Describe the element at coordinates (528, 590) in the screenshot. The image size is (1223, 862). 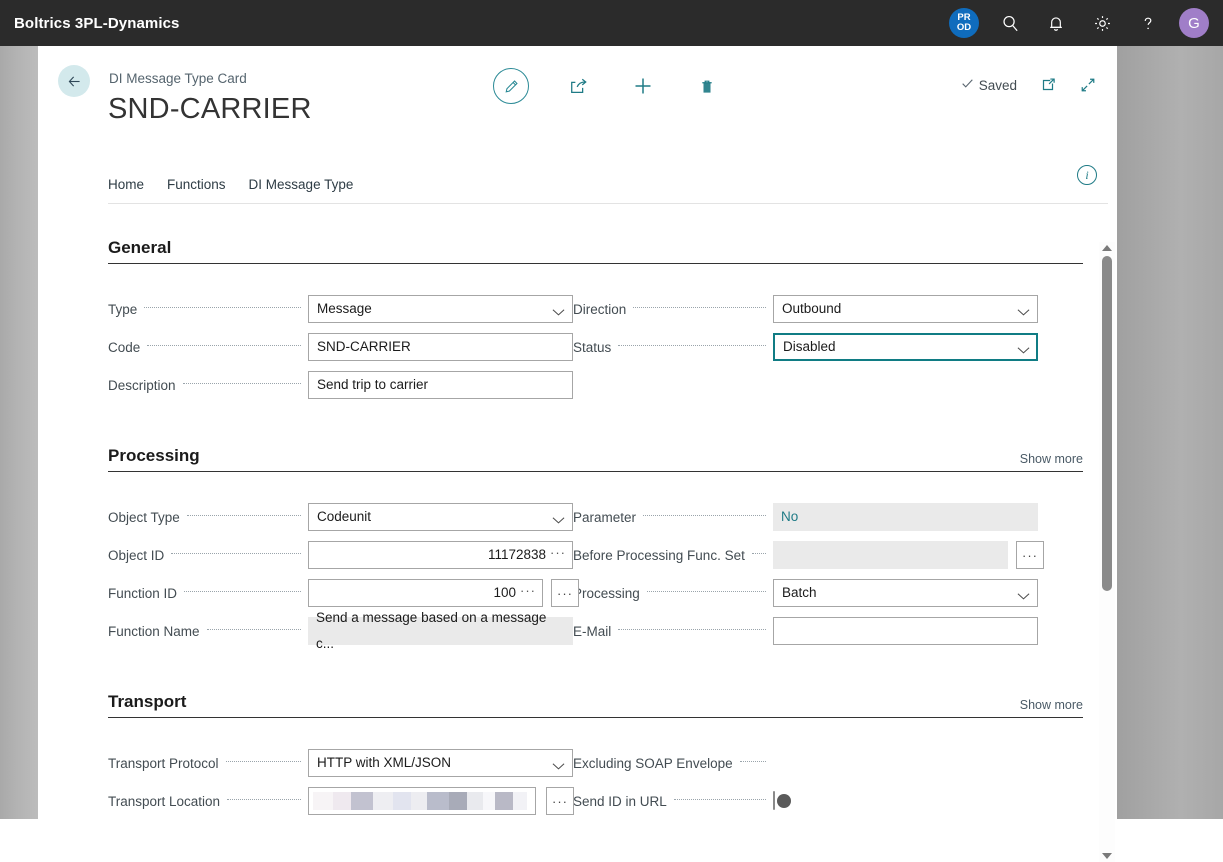
I see `function-id-lookup-icon: ···` at that location.